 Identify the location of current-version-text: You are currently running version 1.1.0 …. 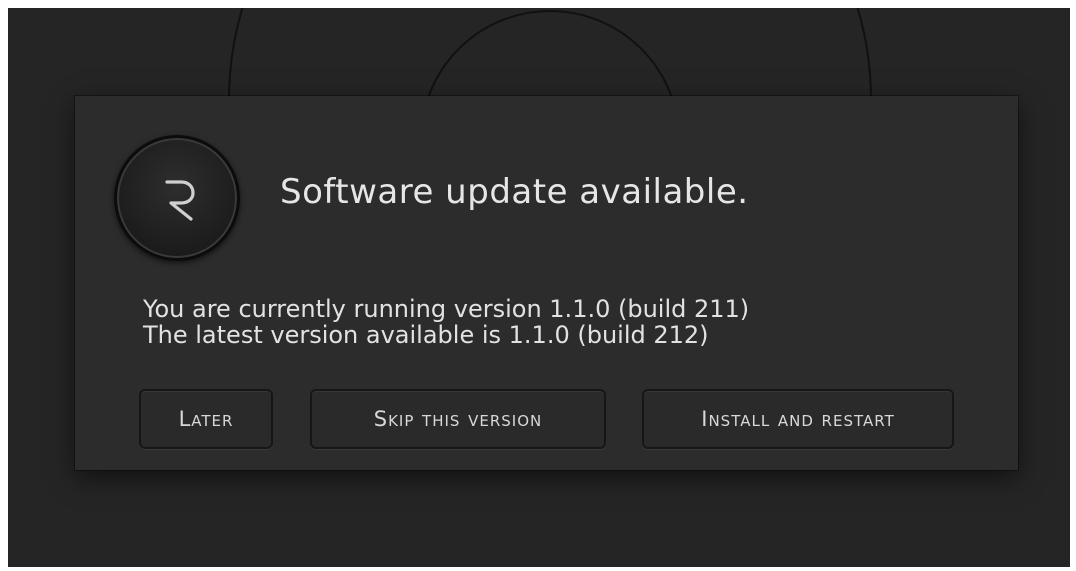
(446, 309).